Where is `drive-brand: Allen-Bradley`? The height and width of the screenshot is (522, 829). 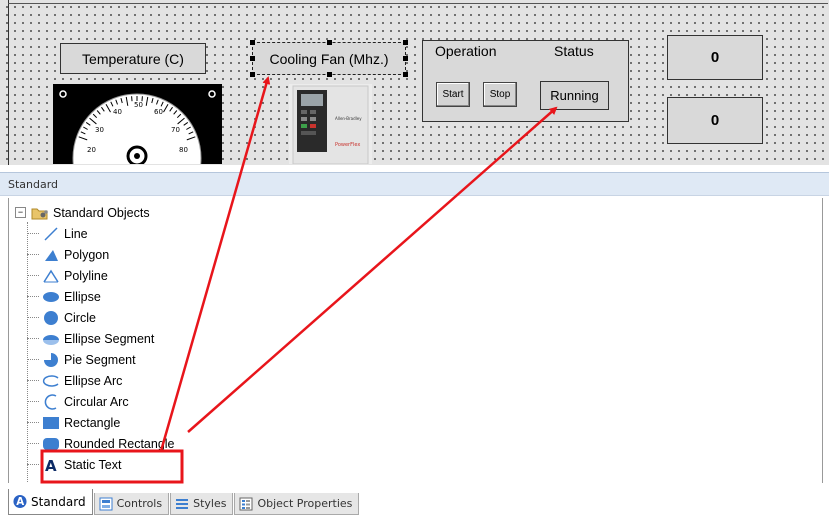 drive-brand: Allen-Bradley is located at coordinates (348, 118).